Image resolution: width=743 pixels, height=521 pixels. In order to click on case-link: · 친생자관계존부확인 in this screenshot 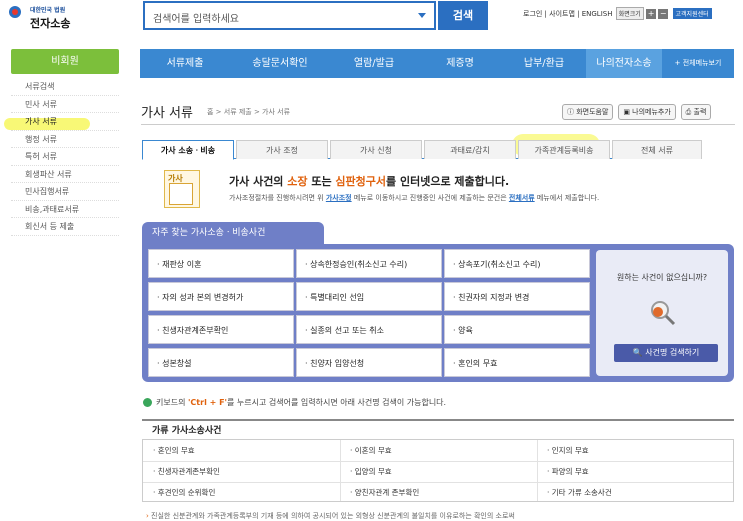, I will do `click(221, 329)`.